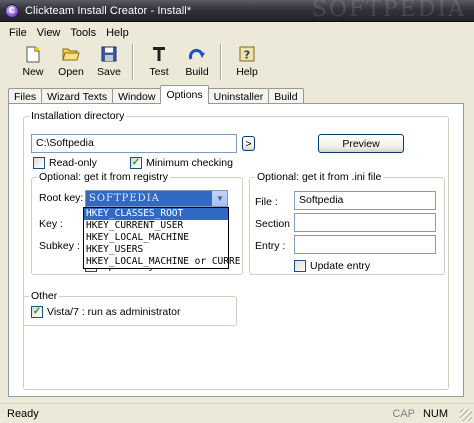 The width and height of the screenshot is (474, 423). I want to click on help-label: Help, so click(247, 72).